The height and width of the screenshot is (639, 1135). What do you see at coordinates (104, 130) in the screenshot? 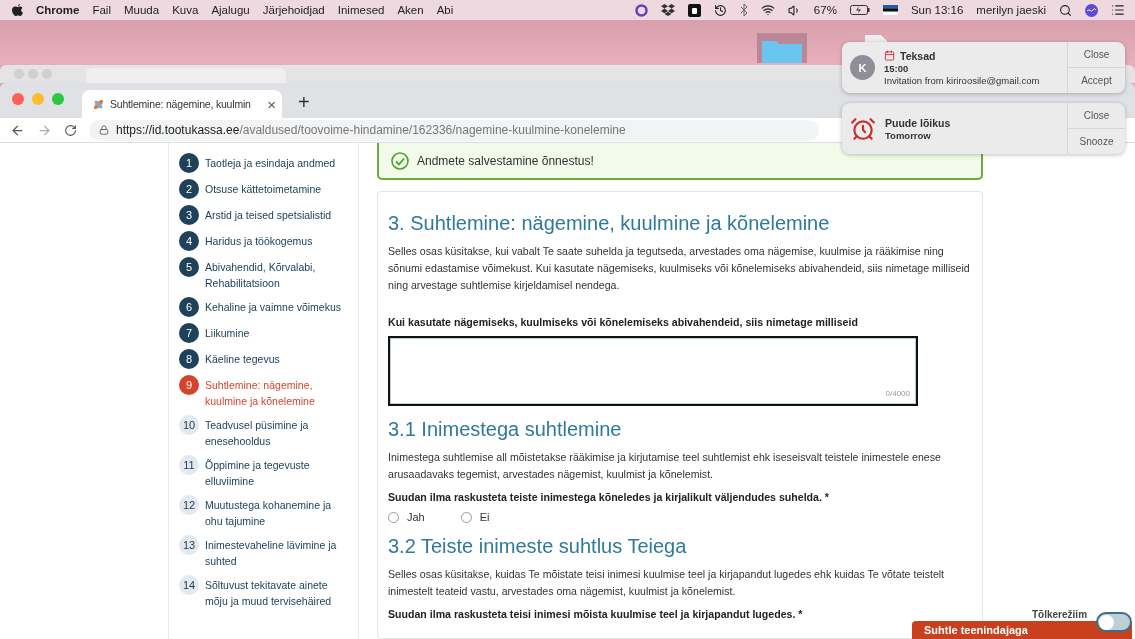
I see `lock-icon` at bounding box center [104, 130].